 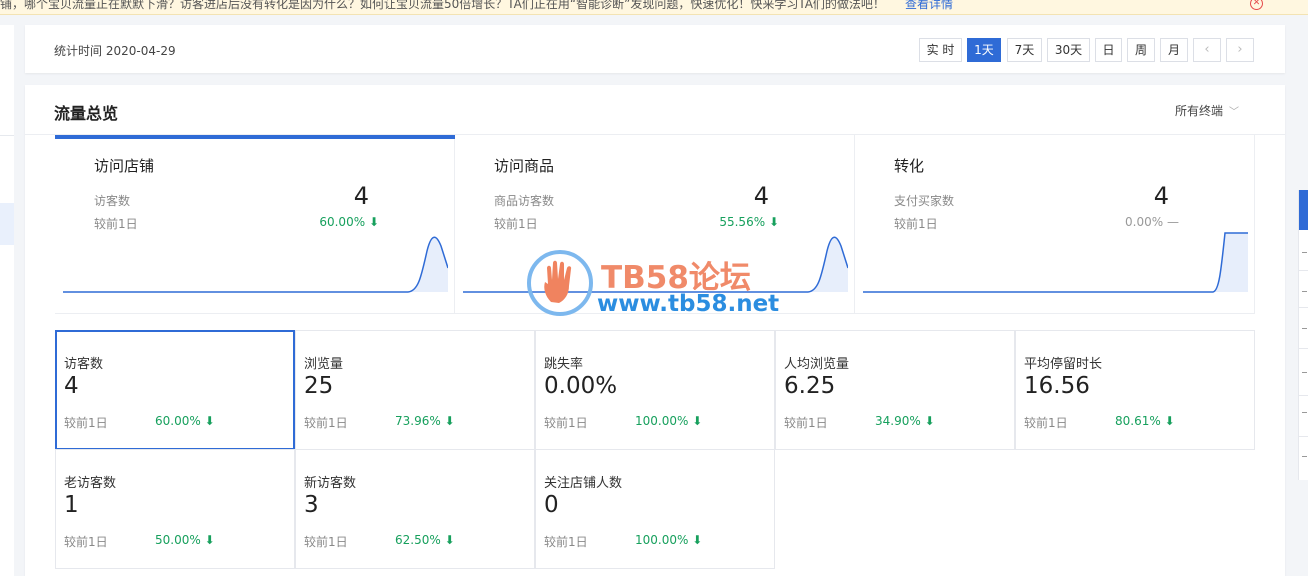 I want to click on flat-dash-icon: —, so click(x=1173, y=222).